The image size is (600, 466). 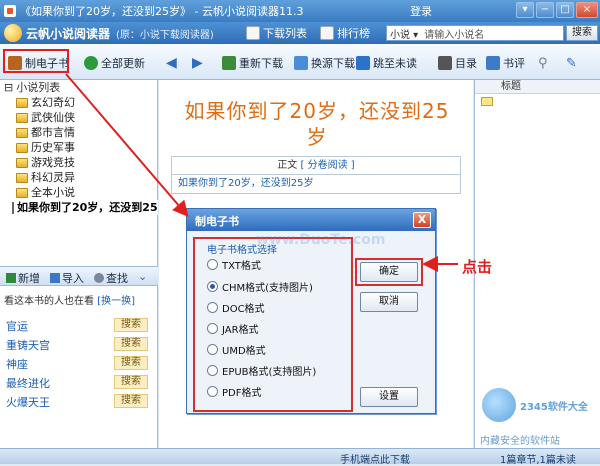 I want to click on dialog-titlebar: 制电子书 X, so click(x=311, y=220).